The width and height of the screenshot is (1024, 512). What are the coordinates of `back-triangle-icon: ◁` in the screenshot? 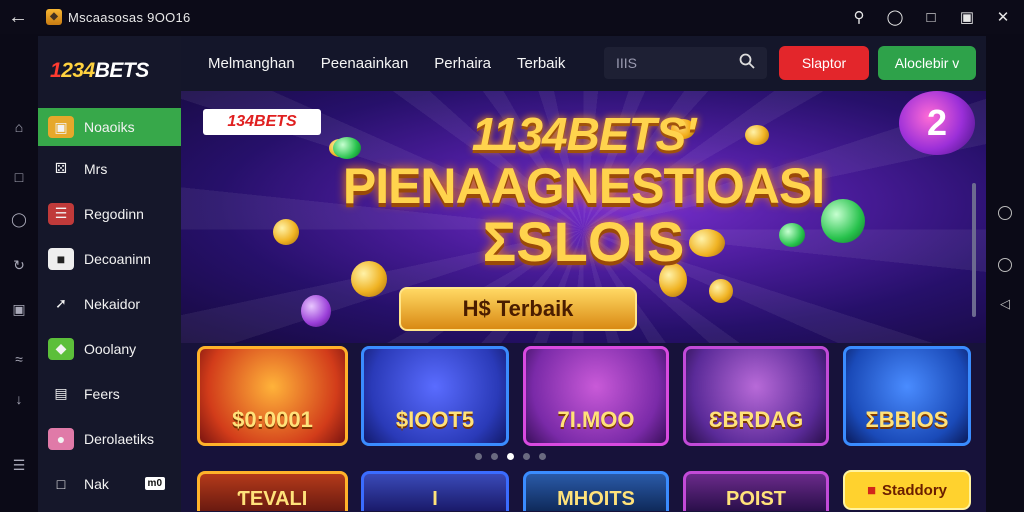 It's located at (1005, 304).